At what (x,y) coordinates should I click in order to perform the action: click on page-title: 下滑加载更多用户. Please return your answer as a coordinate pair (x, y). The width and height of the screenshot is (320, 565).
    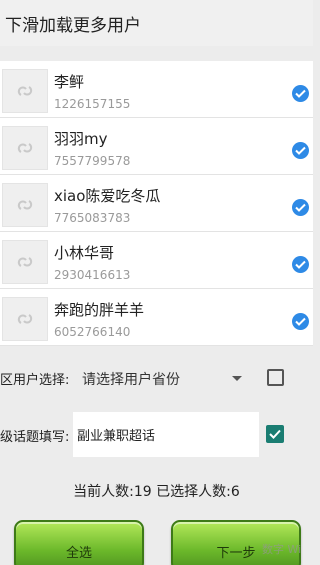
    Looking at the image, I should click on (73, 26).